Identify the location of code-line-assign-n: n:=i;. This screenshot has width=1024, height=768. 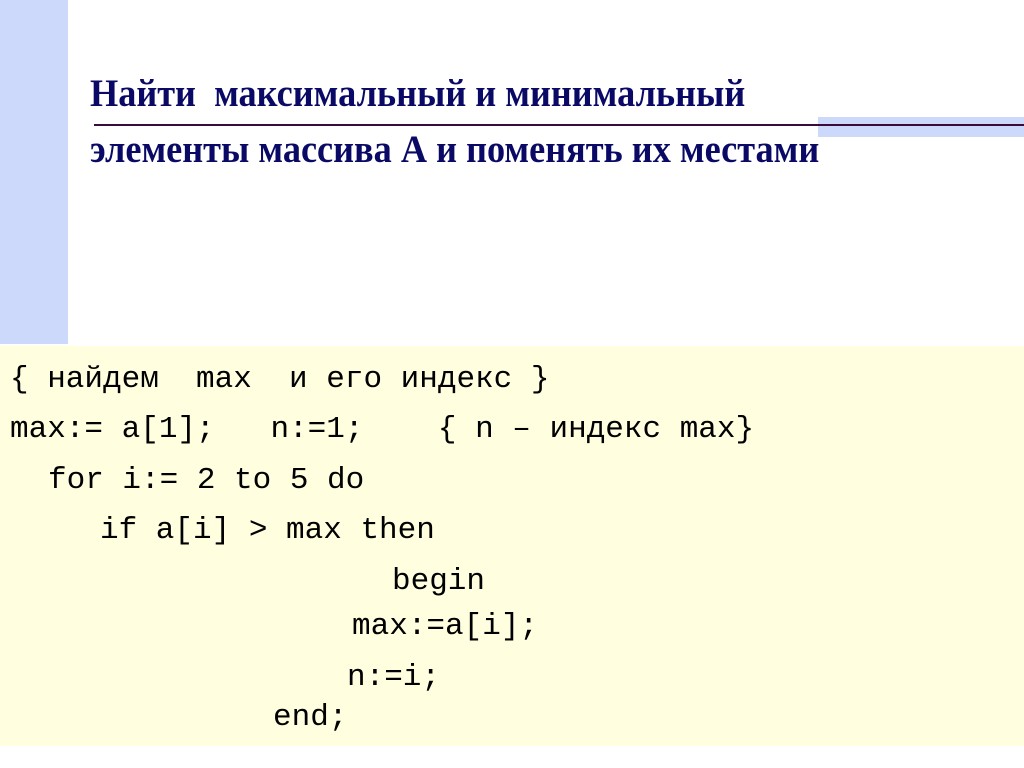
(394, 677).